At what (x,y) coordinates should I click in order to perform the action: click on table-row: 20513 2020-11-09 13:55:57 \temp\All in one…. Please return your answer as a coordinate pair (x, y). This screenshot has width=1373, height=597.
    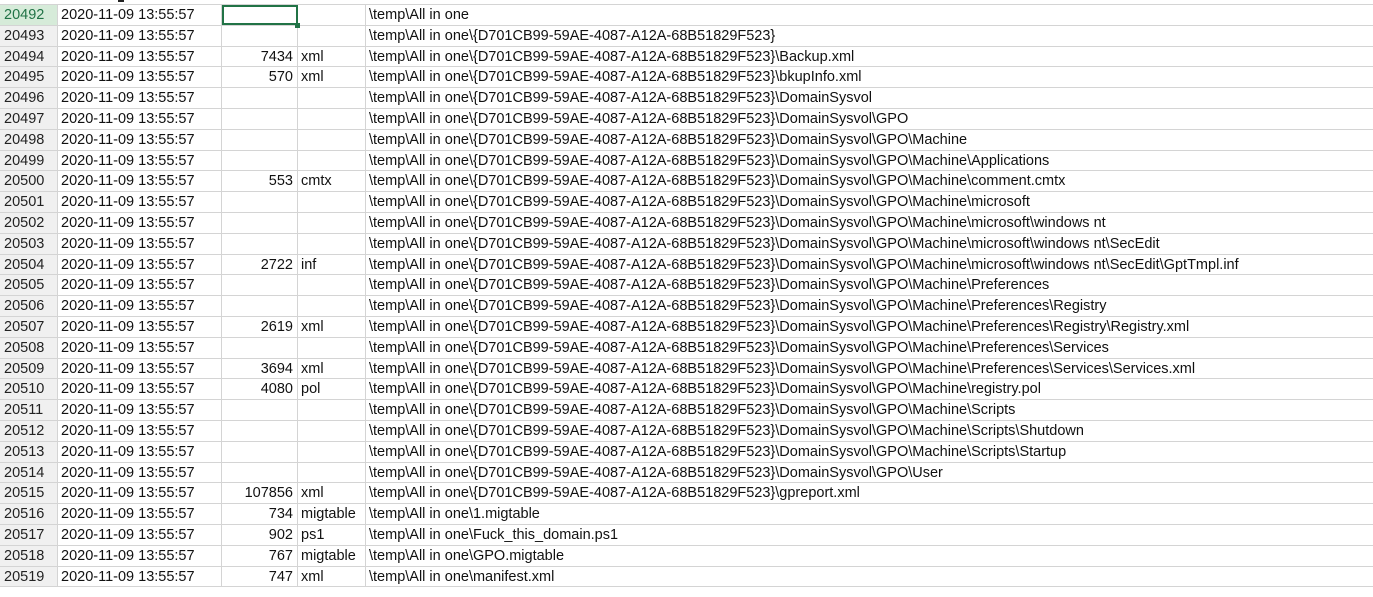
    Looking at the image, I should click on (686, 452).